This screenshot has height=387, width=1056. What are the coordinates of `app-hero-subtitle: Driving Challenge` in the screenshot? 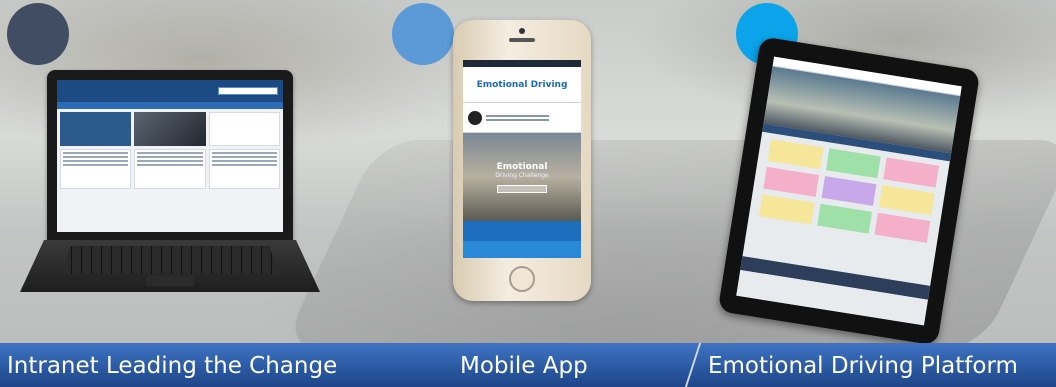 It's located at (522, 175).